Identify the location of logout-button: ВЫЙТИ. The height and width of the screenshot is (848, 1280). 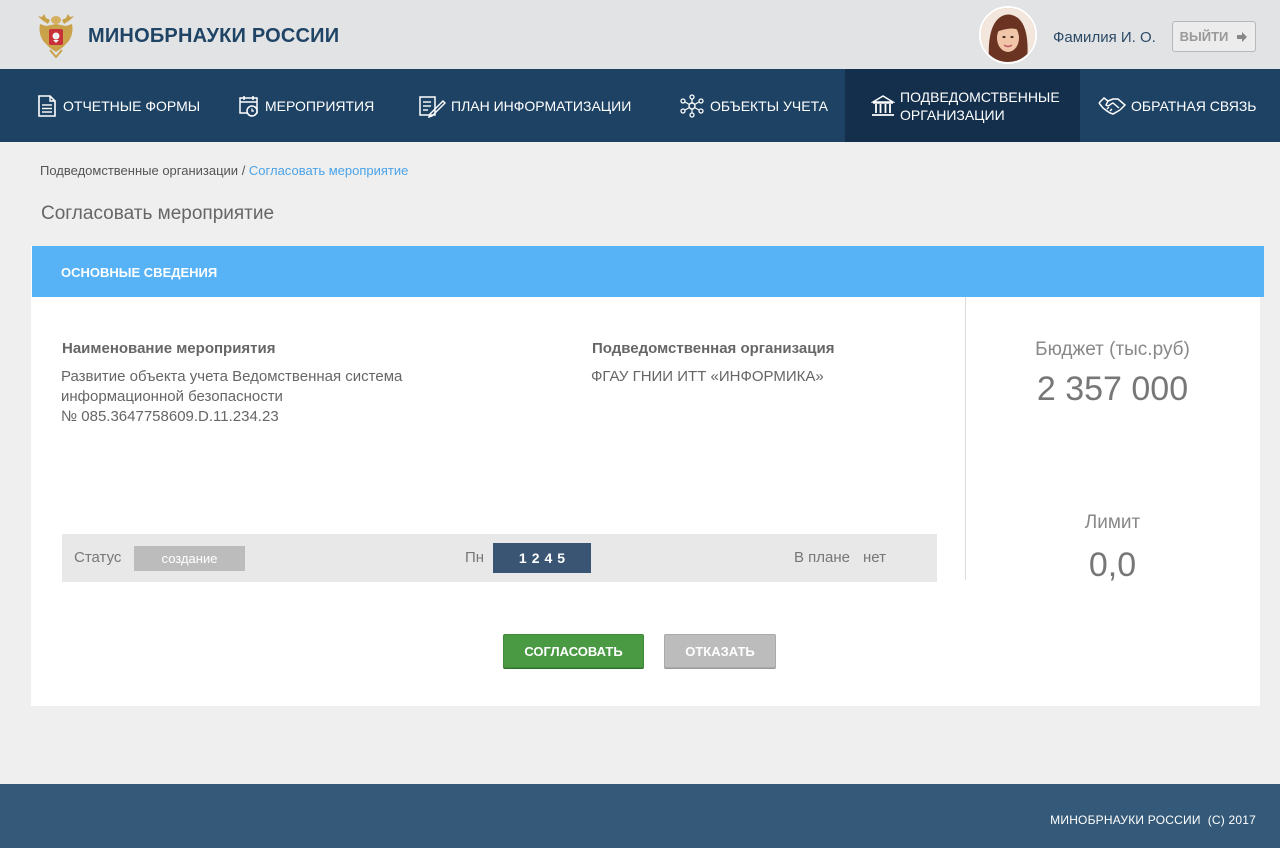
(1214, 36).